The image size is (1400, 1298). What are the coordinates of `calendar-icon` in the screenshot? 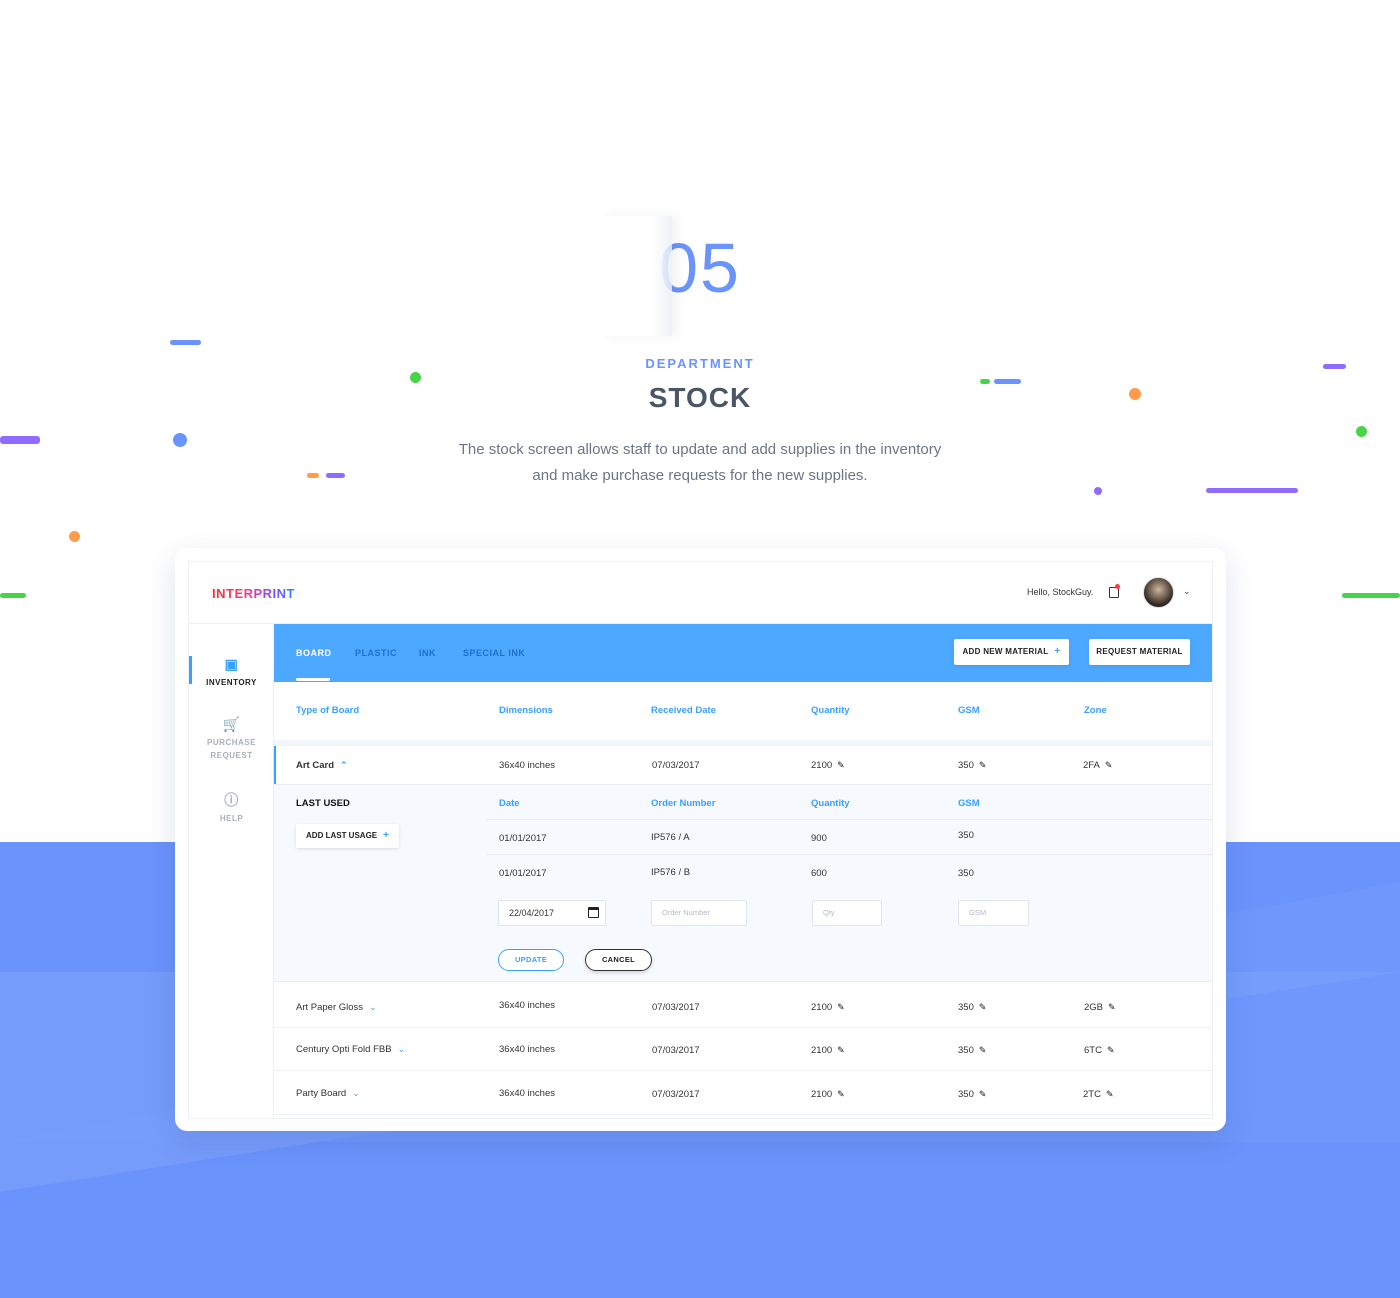 It's located at (593, 912).